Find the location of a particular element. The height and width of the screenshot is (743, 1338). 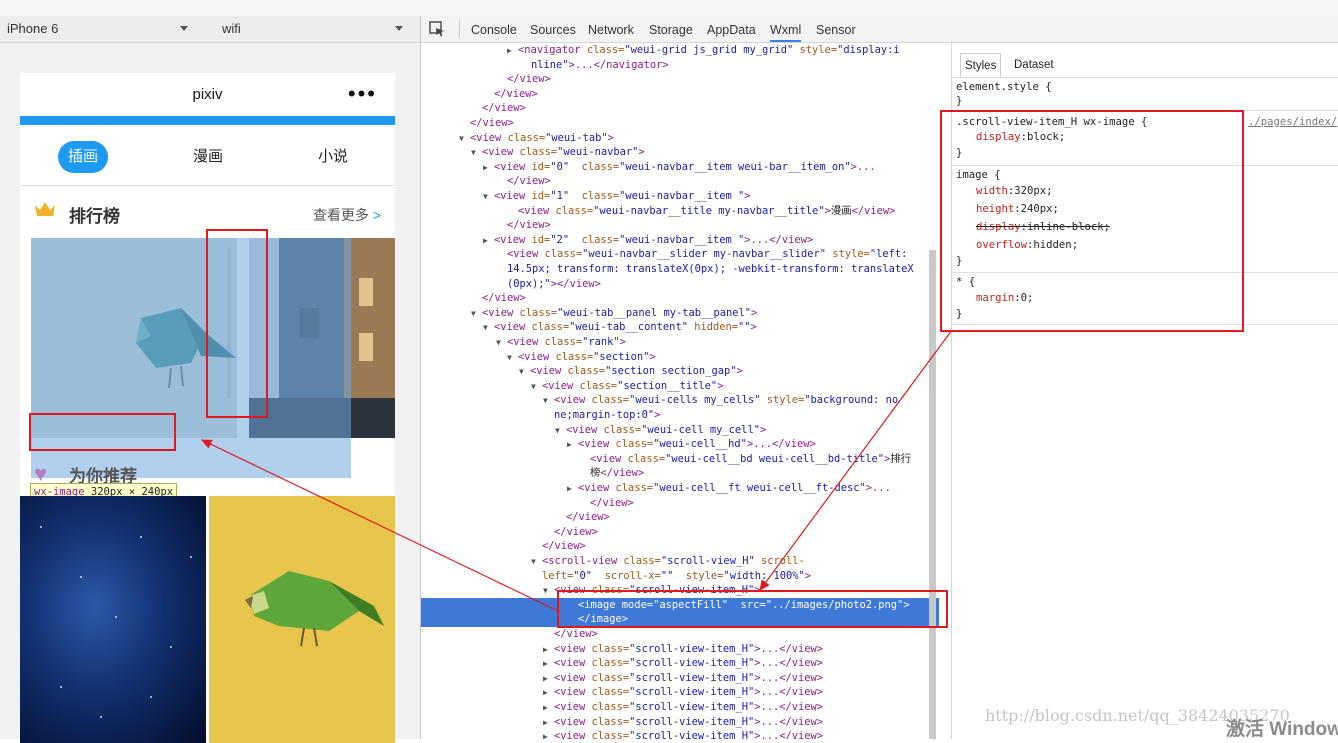

phone-navigation-bar: pixiv ••• is located at coordinates (207, 94).